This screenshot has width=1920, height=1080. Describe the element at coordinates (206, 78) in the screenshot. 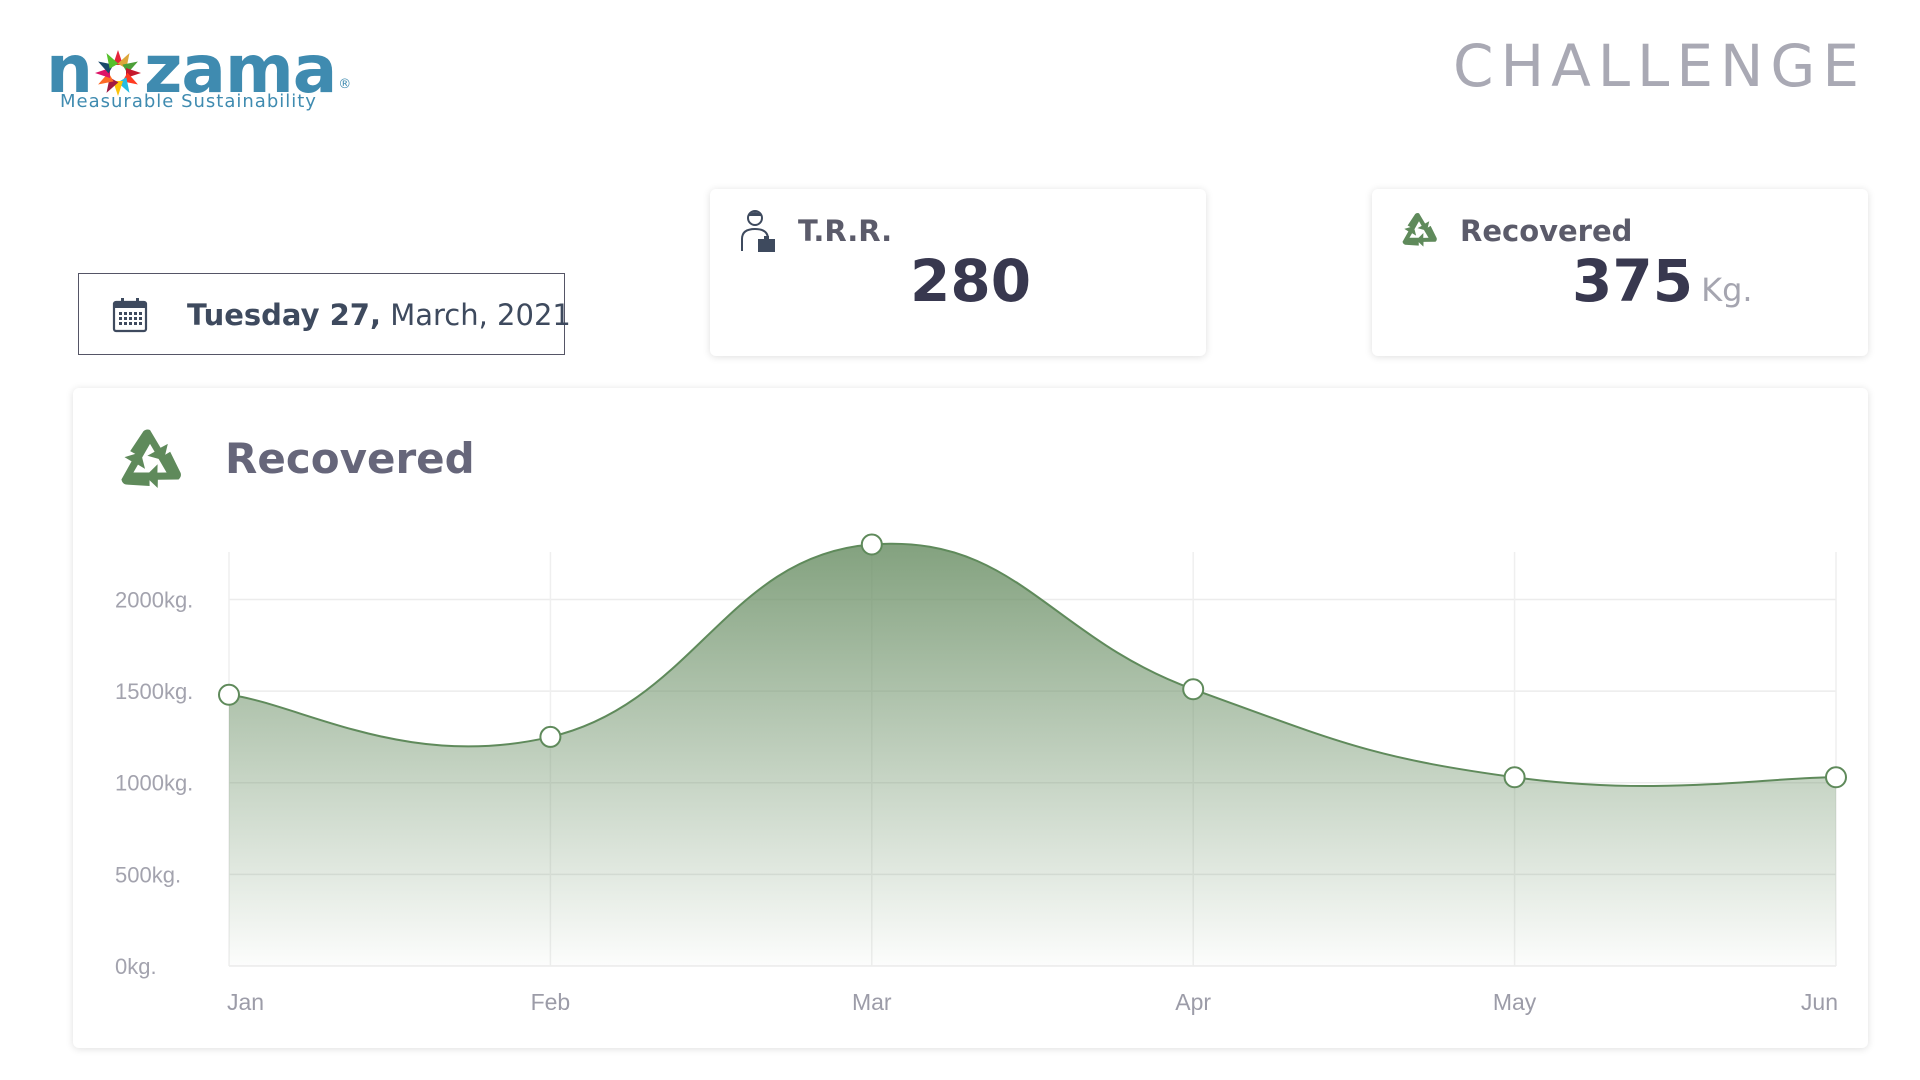

I see `brand-logo: n zama ® Measurable Sustainability` at that location.